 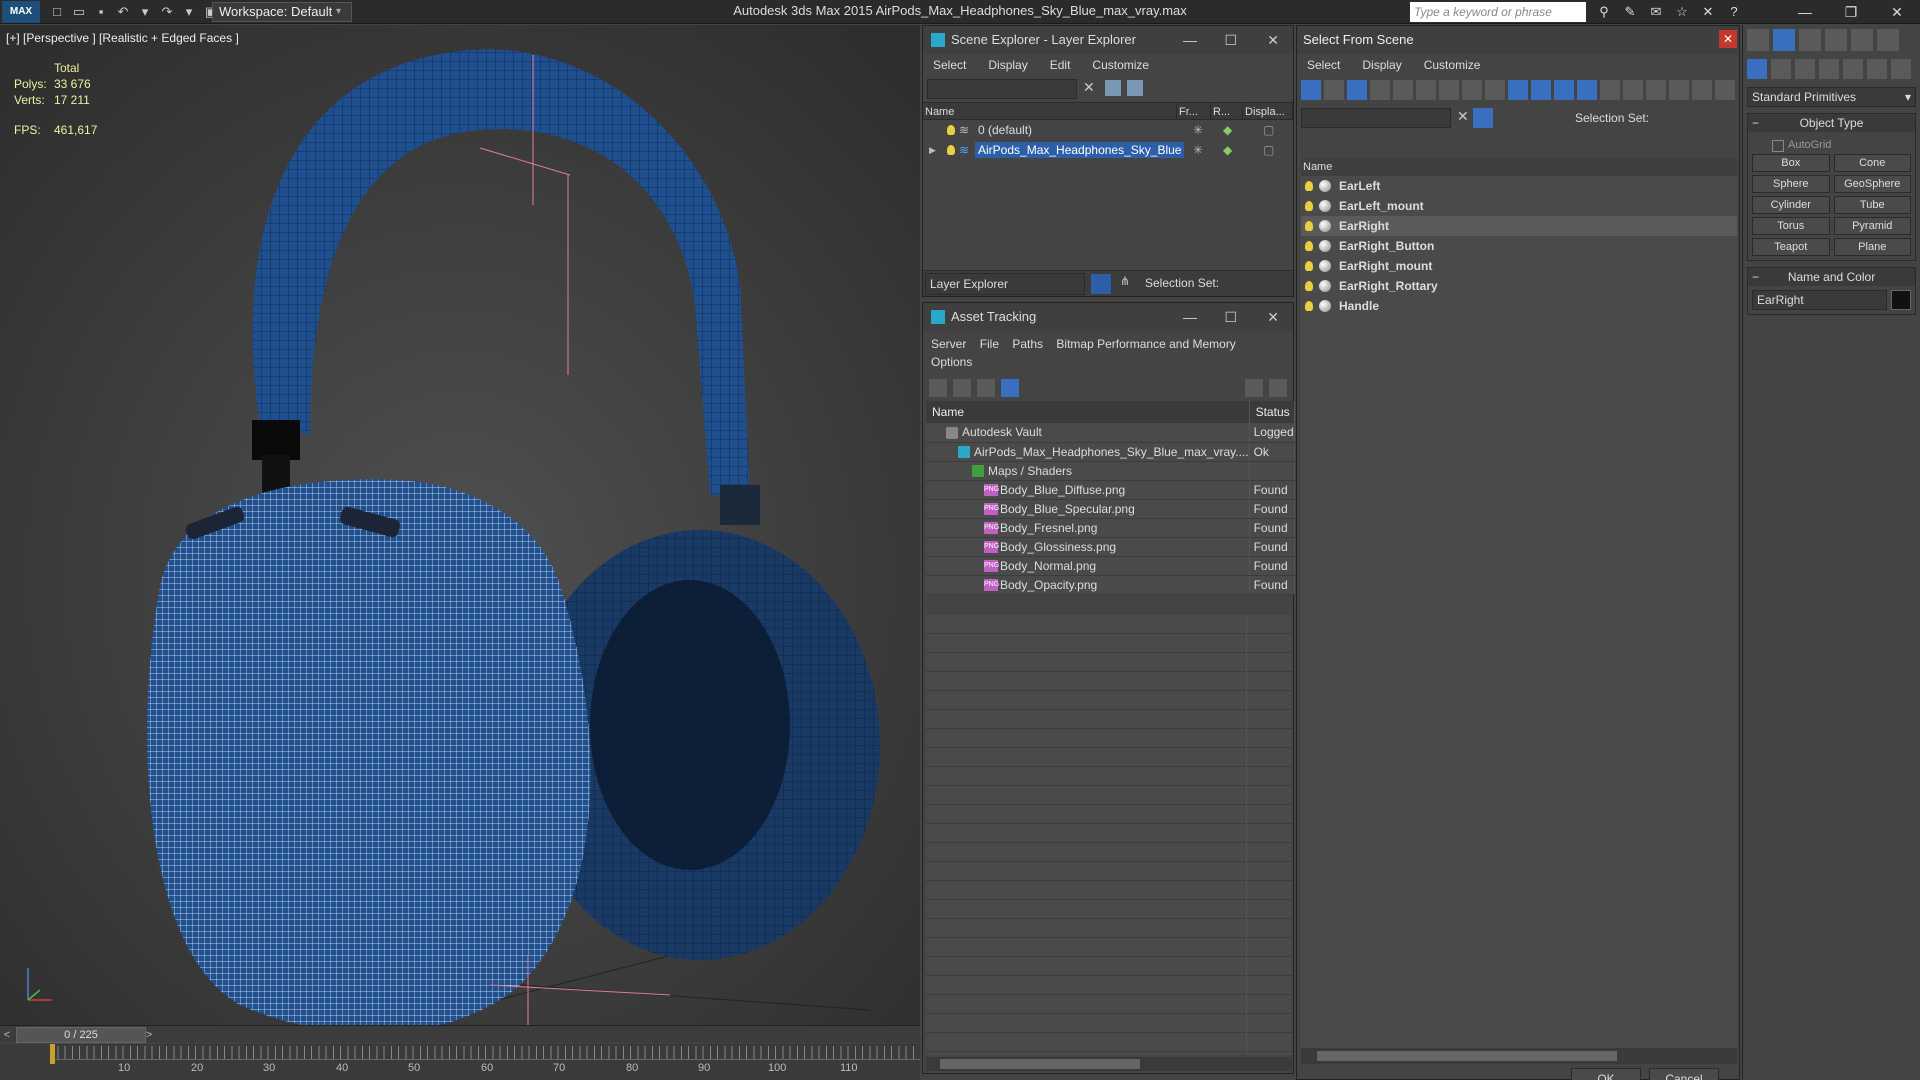 I want to click on table-row: PNGBody_Normal.png Found, so click(x=1110, y=566).